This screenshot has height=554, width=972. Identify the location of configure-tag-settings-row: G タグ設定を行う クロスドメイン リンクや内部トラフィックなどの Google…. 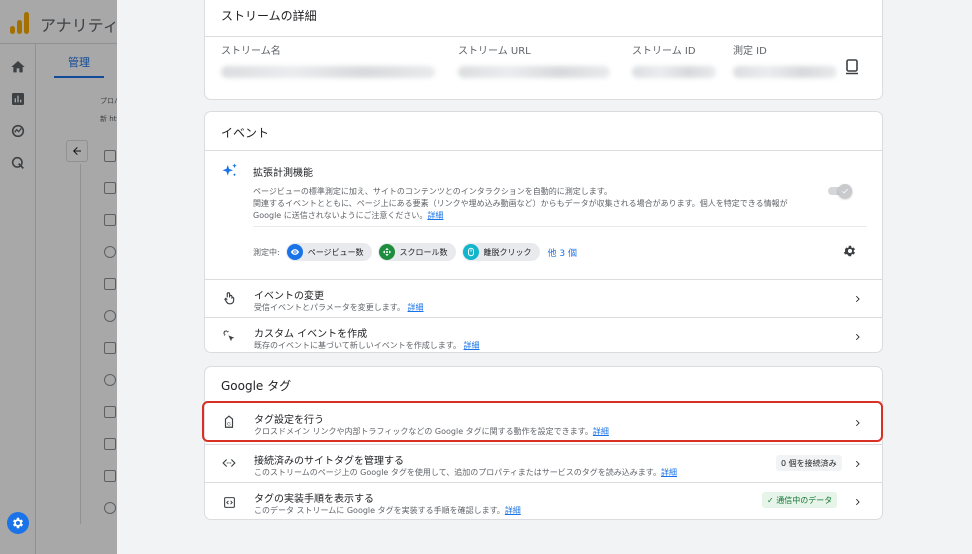
(543, 420).